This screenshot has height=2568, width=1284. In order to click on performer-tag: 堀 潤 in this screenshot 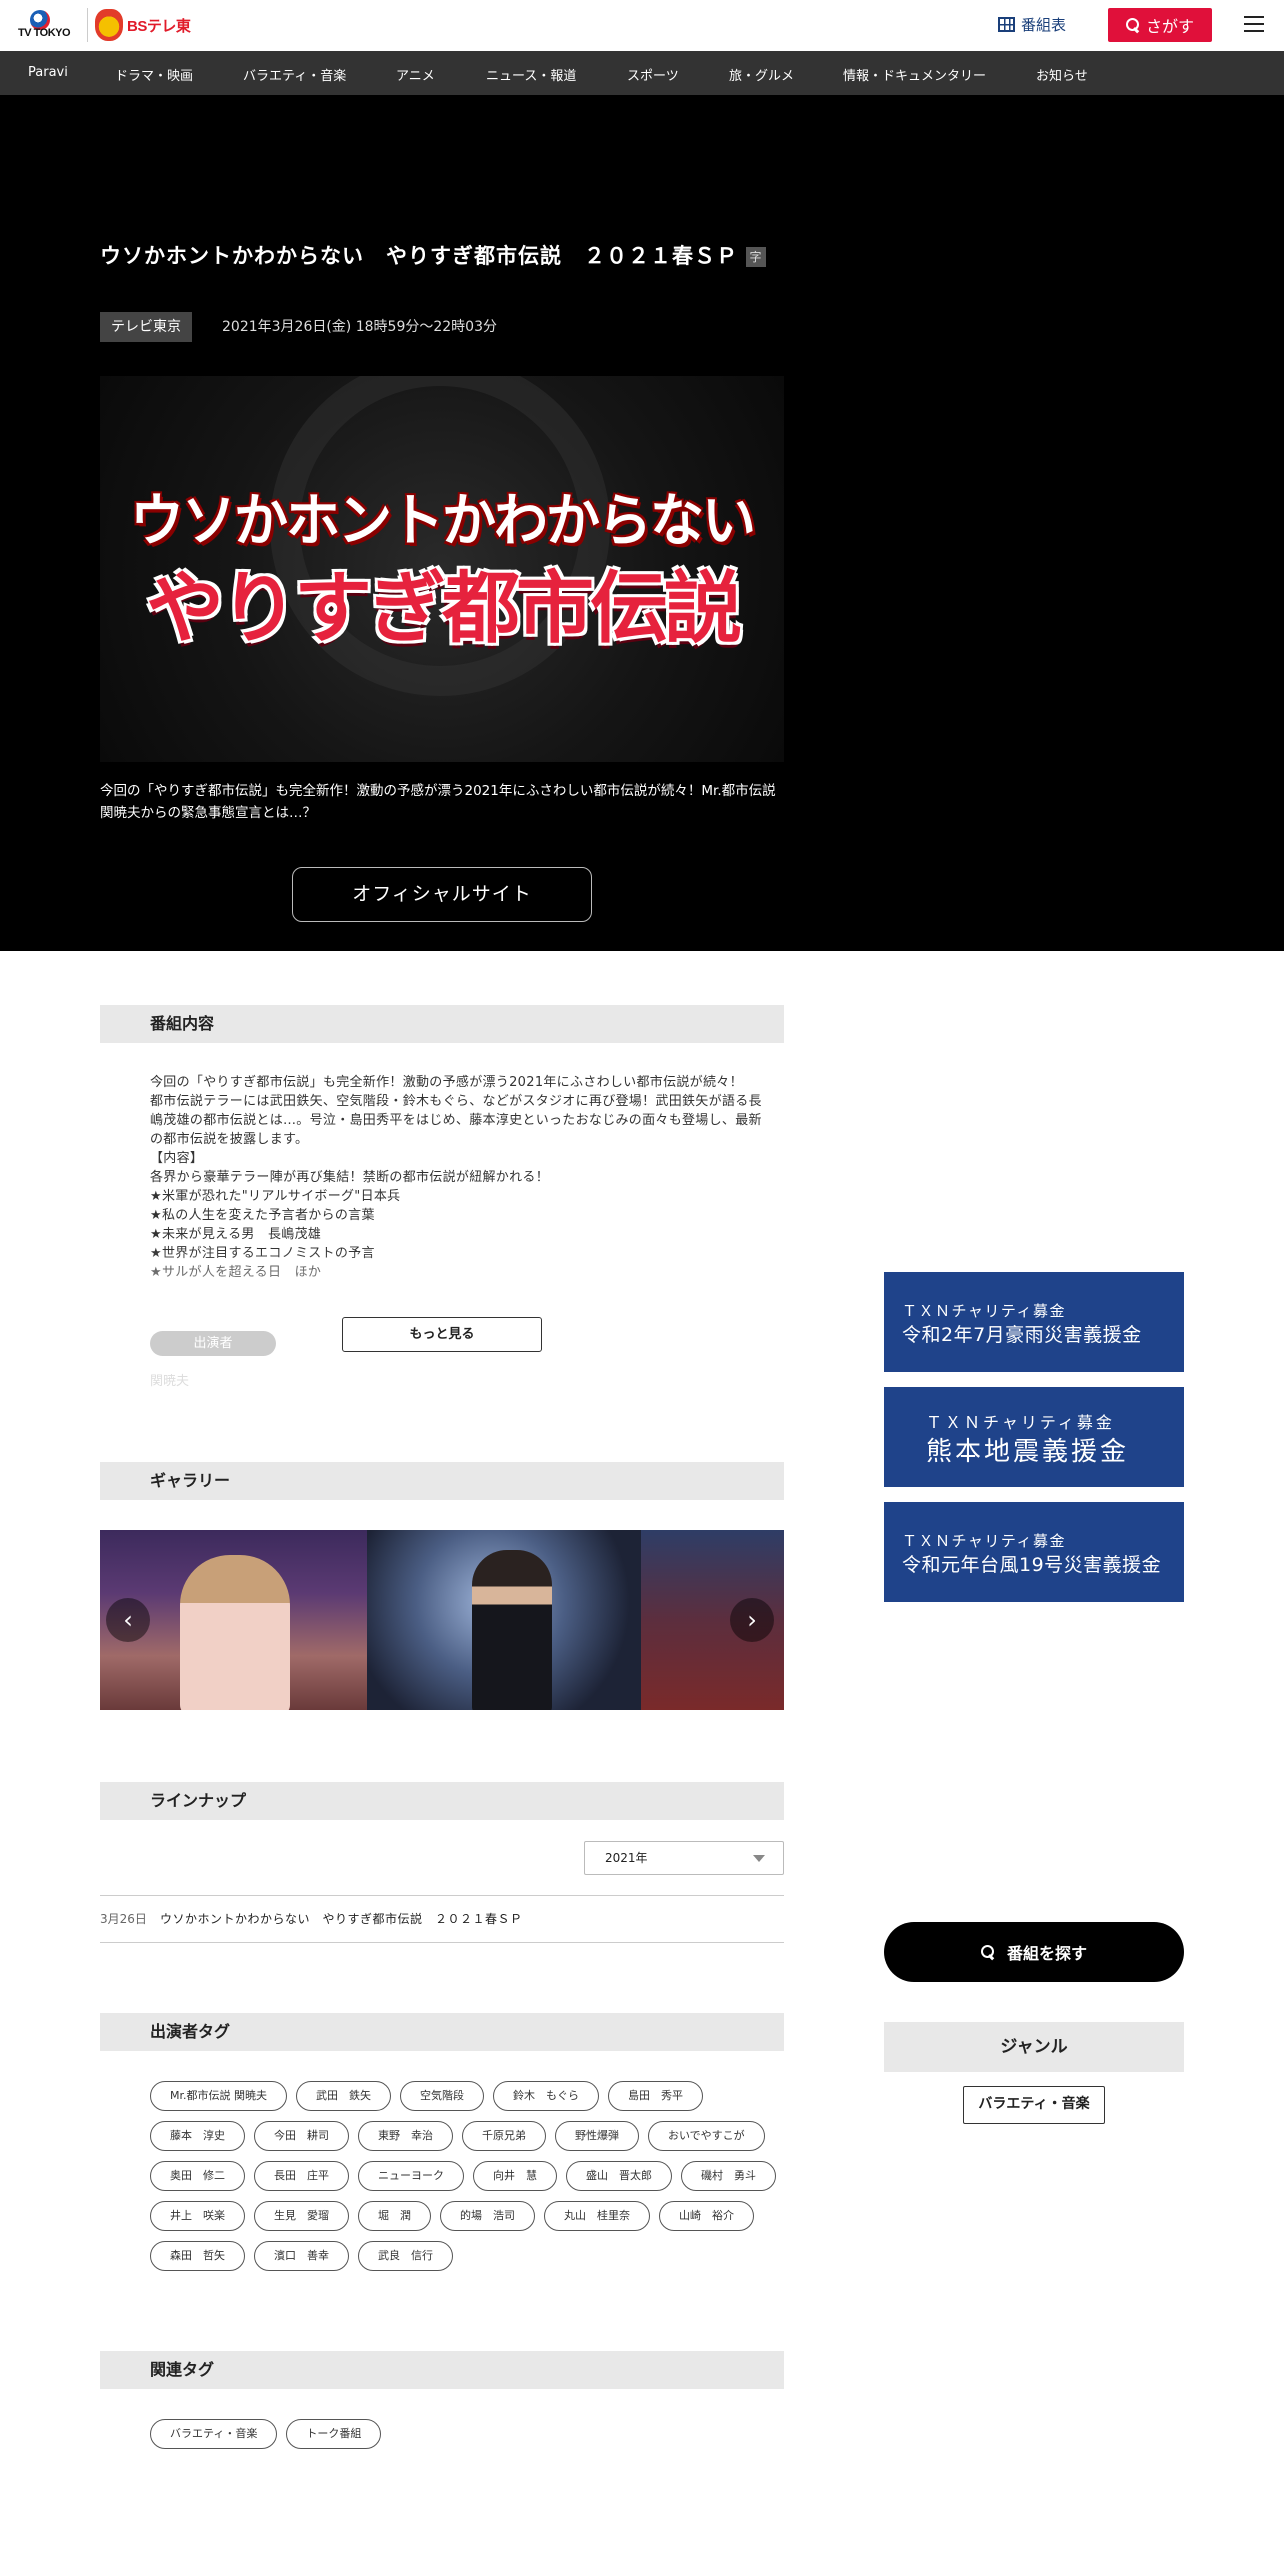, I will do `click(394, 2216)`.